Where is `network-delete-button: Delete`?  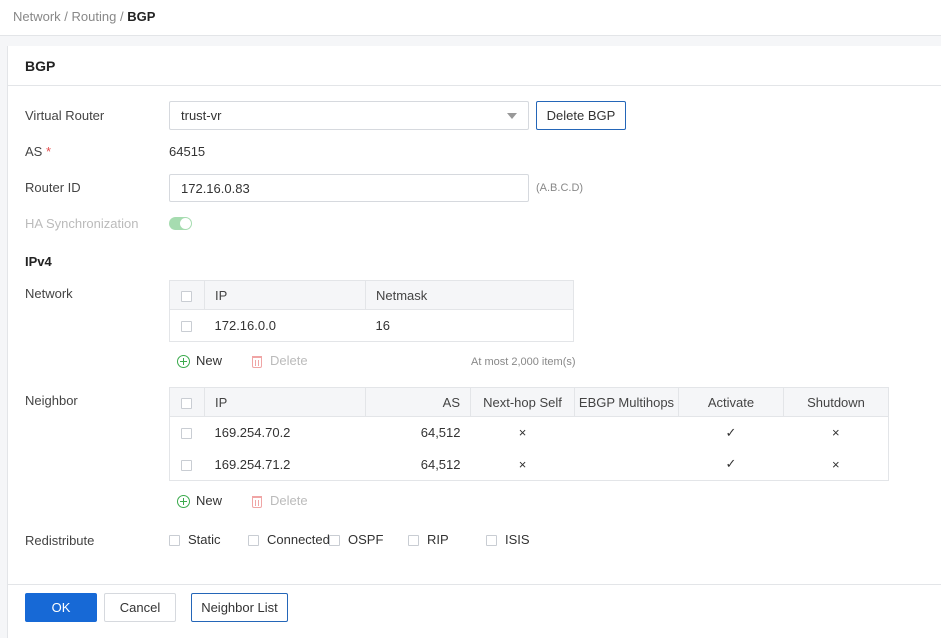
network-delete-button: Delete is located at coordinates (280, 360).